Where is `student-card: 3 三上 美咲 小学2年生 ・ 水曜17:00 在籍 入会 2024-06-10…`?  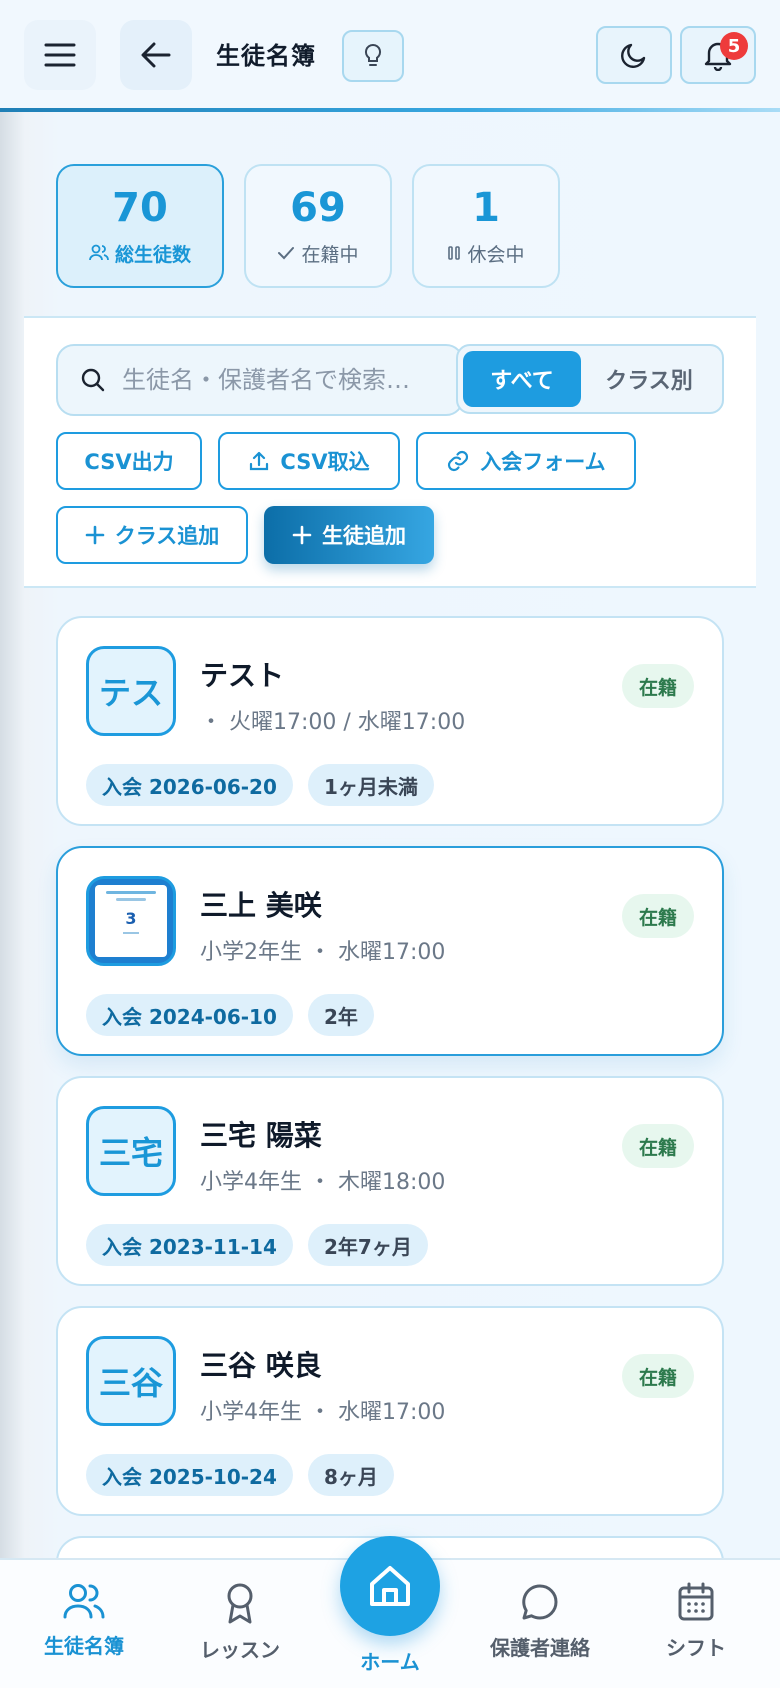 student-card: 3 三上 美咲 小学2年生 ・ 水曜17:00 在籍 入会 2024-06-10… is located at coordinates (390, 951).